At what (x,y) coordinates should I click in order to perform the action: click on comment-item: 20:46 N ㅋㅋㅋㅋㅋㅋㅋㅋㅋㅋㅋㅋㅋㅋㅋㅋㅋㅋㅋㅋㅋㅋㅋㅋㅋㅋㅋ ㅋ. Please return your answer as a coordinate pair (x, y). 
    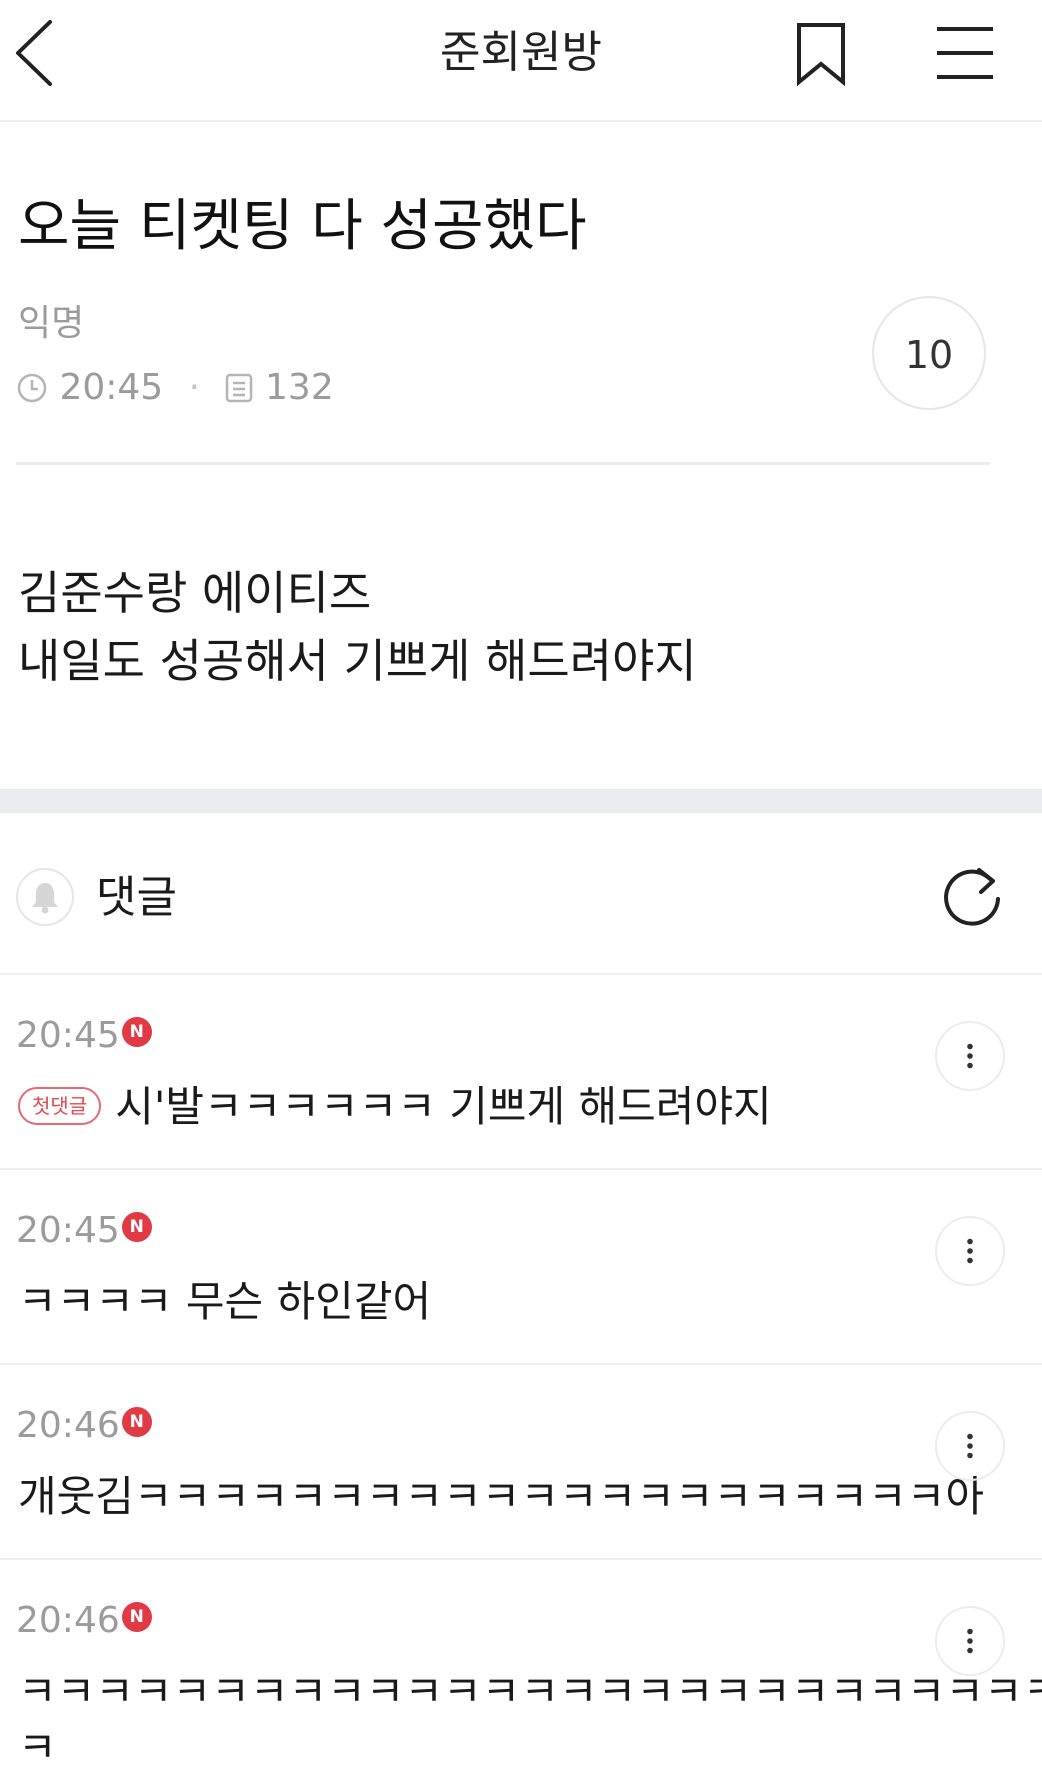
    Looking at the image, I should click on (521, 1666).